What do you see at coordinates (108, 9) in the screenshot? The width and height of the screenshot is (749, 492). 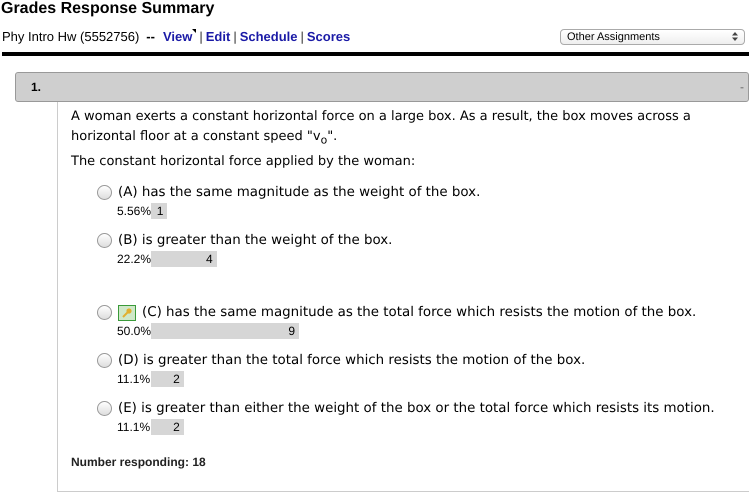 I see `page-title: Grades Response Summary` at bounding box center [108, 9].